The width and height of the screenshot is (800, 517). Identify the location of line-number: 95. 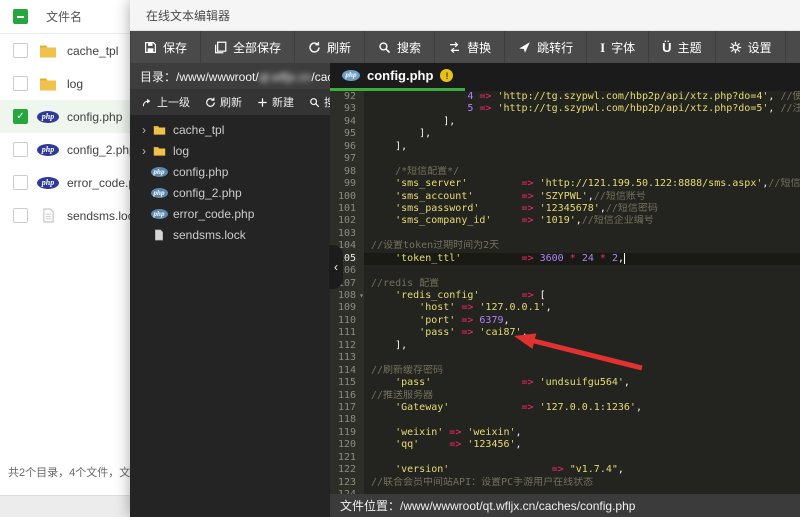
(347, 134).